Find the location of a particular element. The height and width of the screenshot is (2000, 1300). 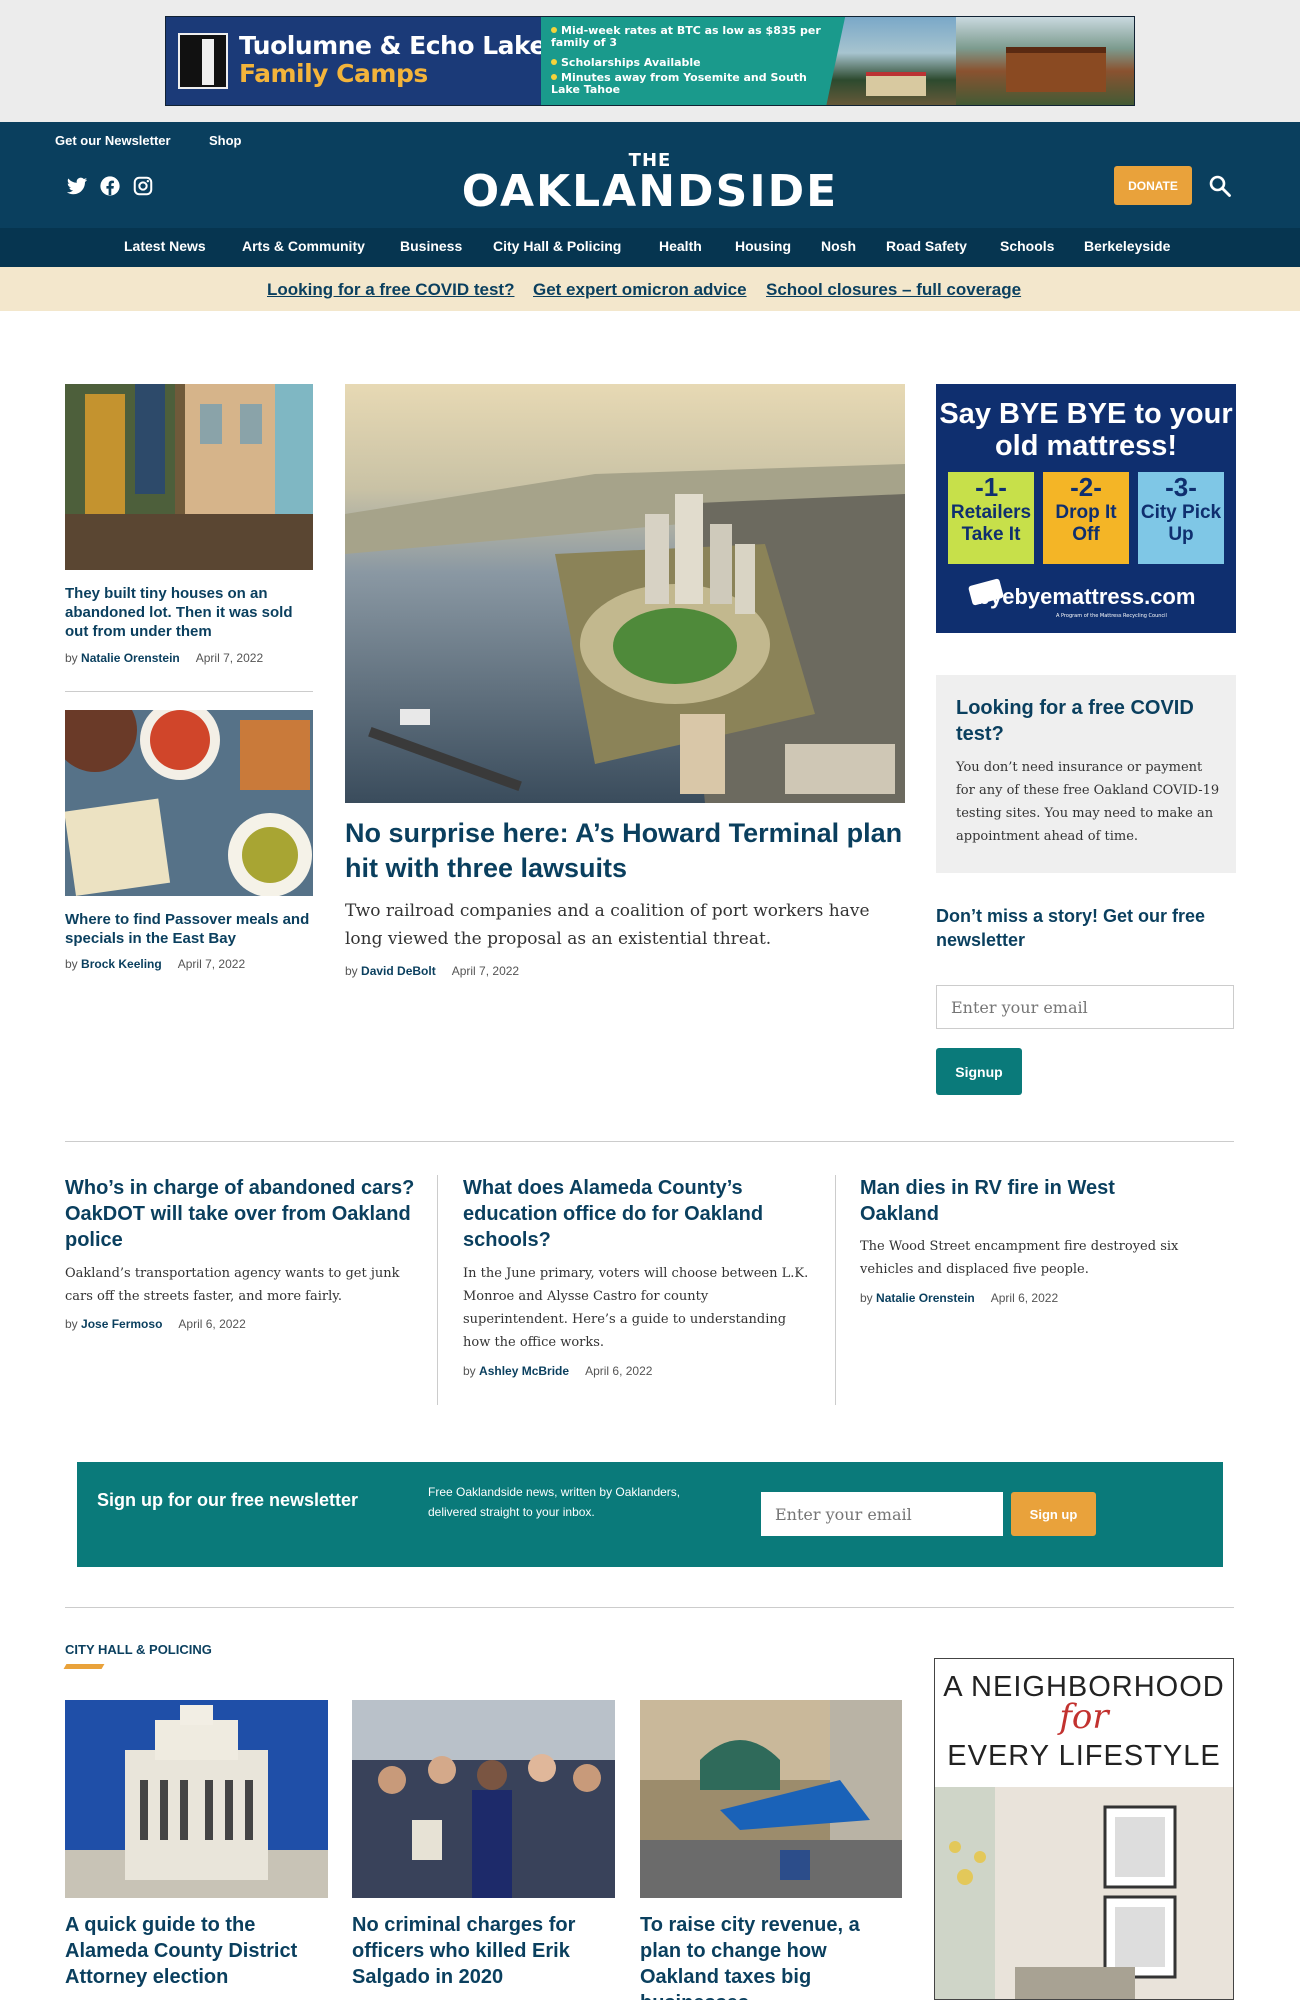

story-byline: by Natalie Orenstein April 7, 2022 is located at coordinates (164, 658).